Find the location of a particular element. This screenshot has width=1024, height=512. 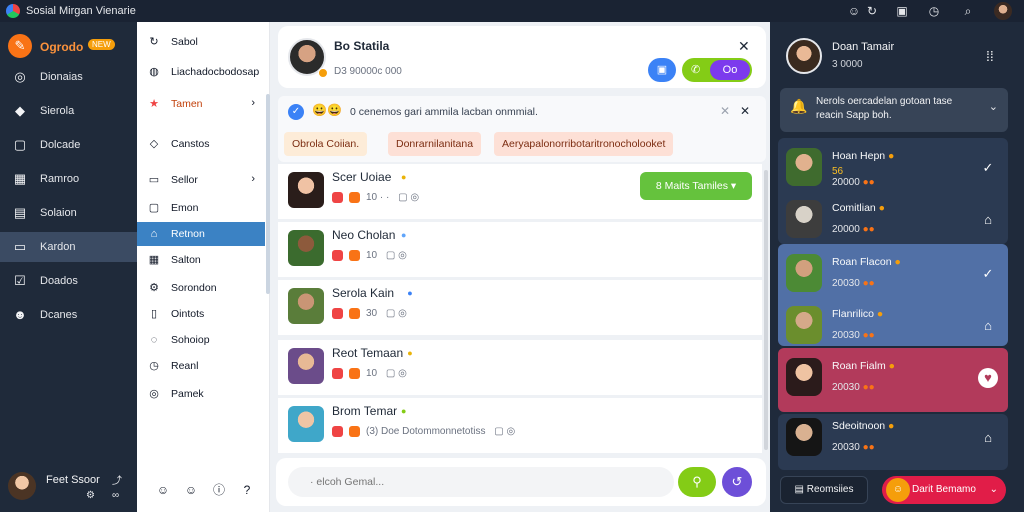

subnav-item: ◌ Sohoiop is located at coordinates (201, 340).